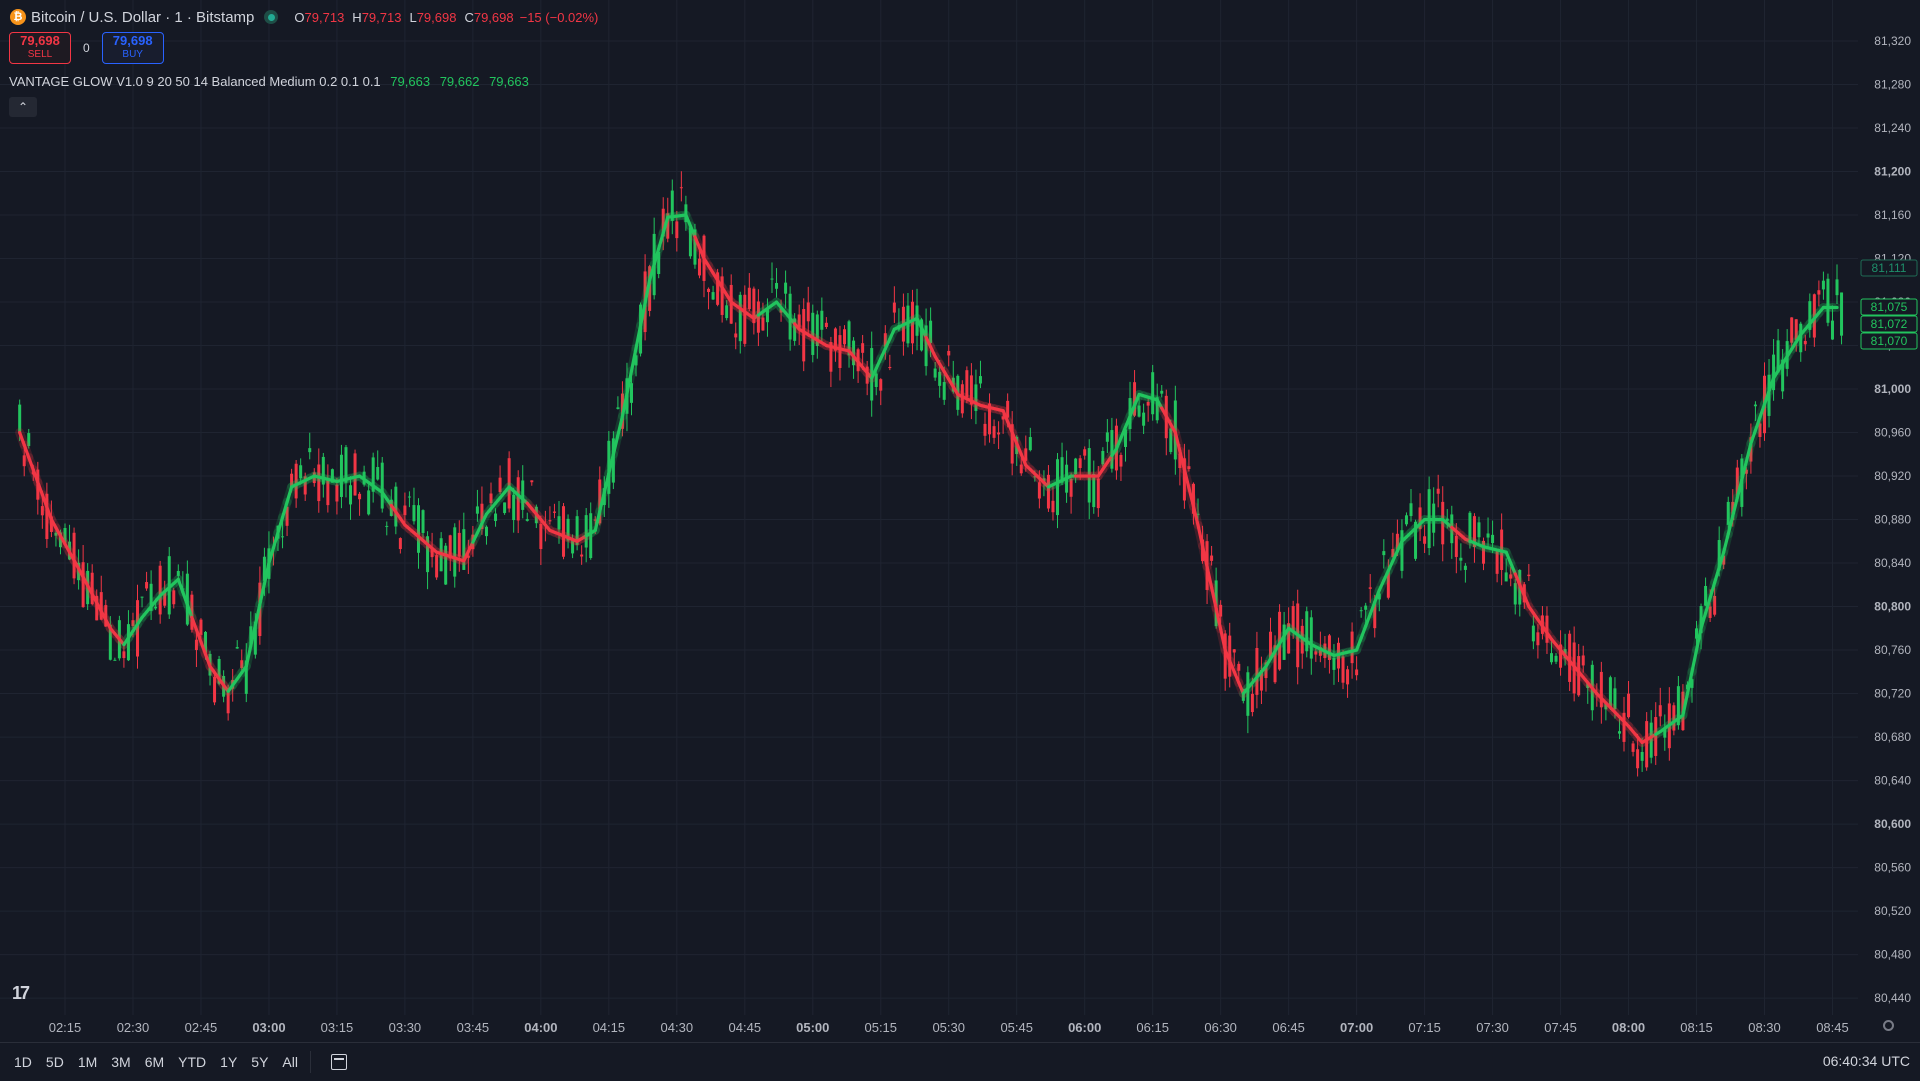 Image resolution: width=1920 pixels, height=1081 pixels. What do you see at coordinates (142, 17) in the screenshot?
I see `symbol-title: Bitcoin / U.S. Dollar · 1 · Bitstamp` at bounding box center [142, 17].